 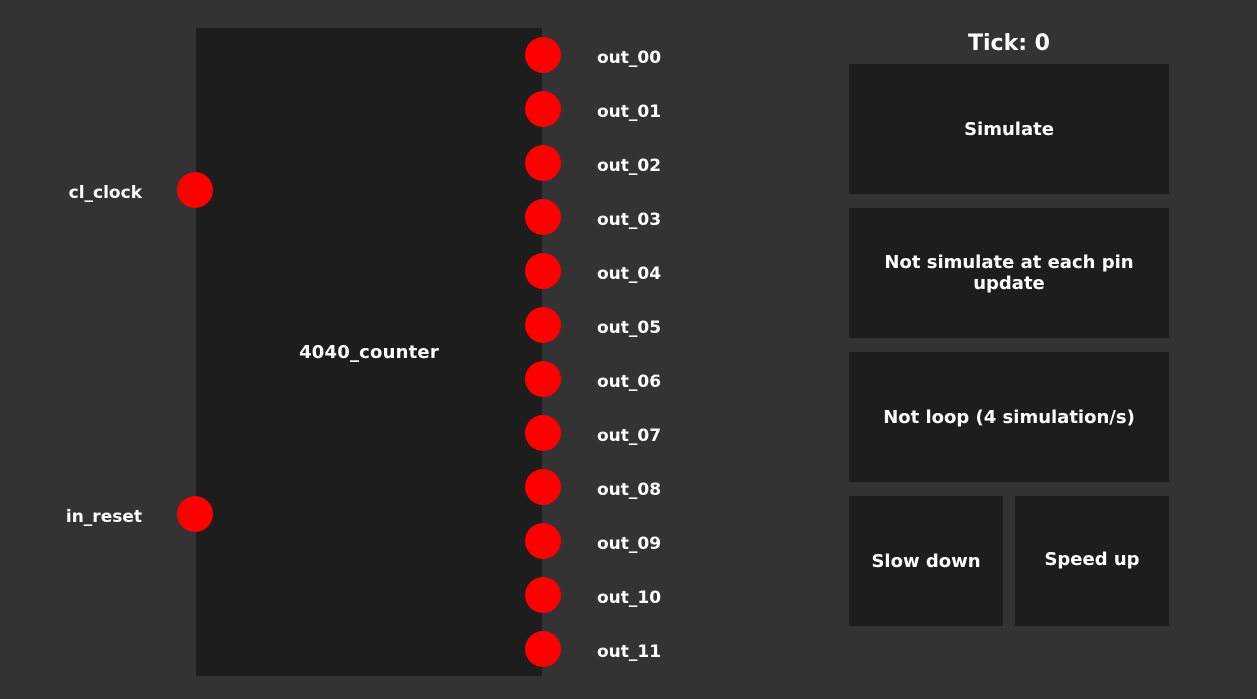 I want to click on chip-name: 4040_counter, so click(x=369, y=352).